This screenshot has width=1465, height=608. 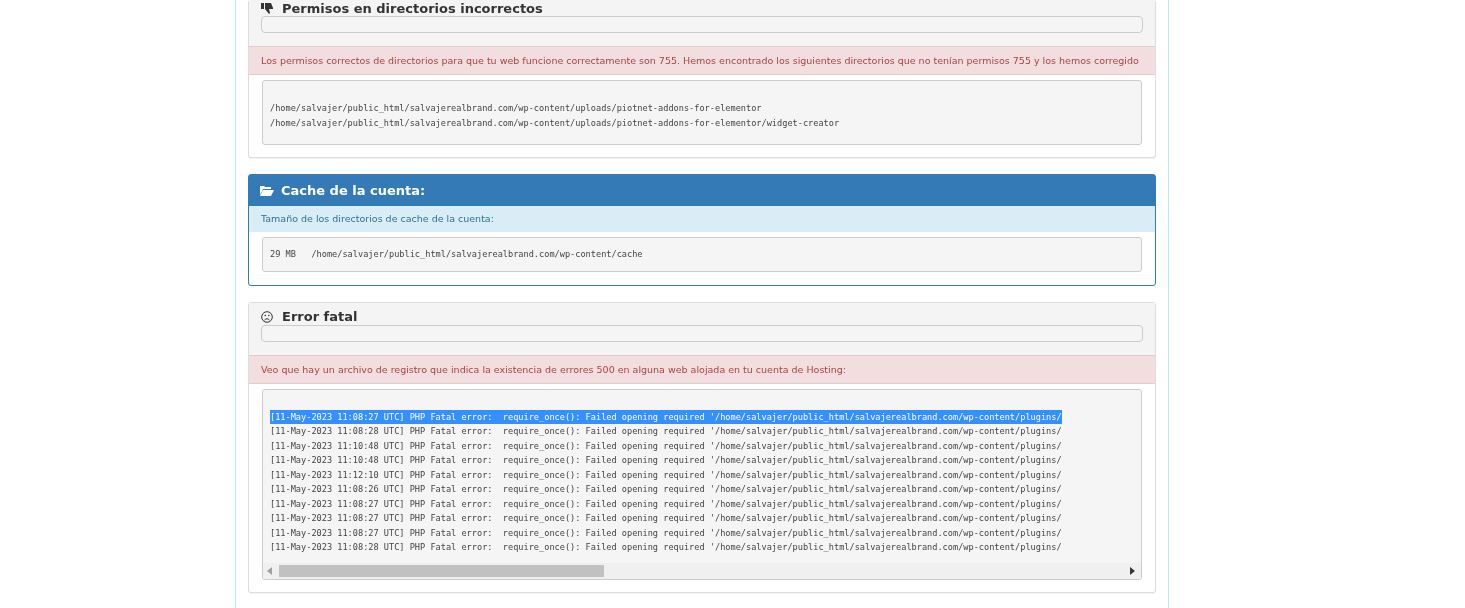 What do you see at coordinates (666, 489) in the screenshot?
I see `code-line: [11-May-2023 11:08:26 UTC] PHP Fatal error: require_once(): Failed opening required '/home/salvajer/public_html/salvajerealbrand.com/wp-content/plugins/` at bounding box center [666, 489].